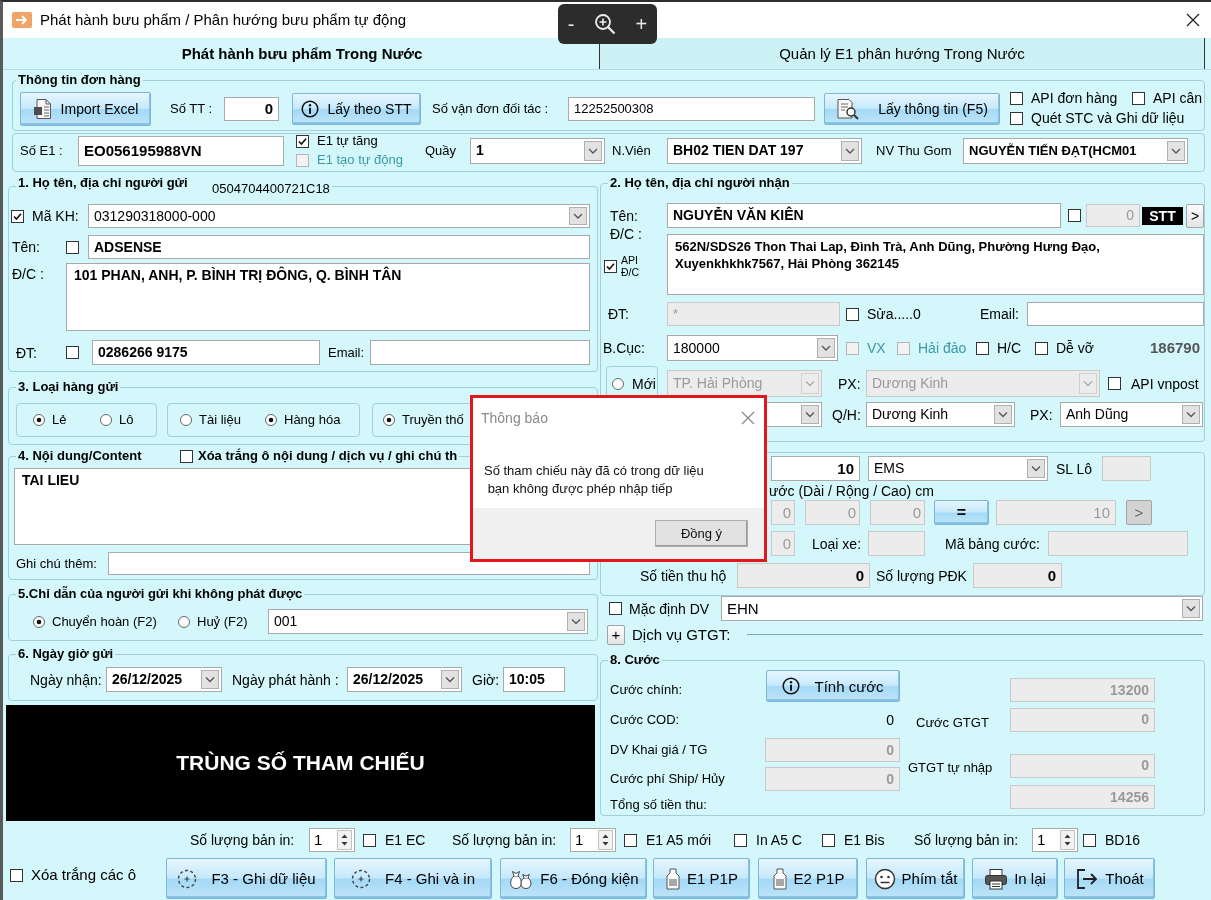 This screenshot has height=900, width=1211. Describe the element at coordinates (691, 109) in the screenshot. I see `text-field: 12252500308` at that location.